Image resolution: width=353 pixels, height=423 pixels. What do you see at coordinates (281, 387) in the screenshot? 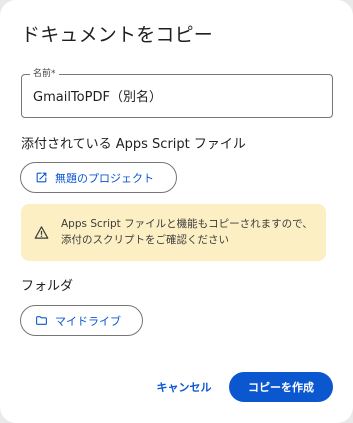
I see `make-copy-button: コピーを作成` at bounding box center [281, 387].